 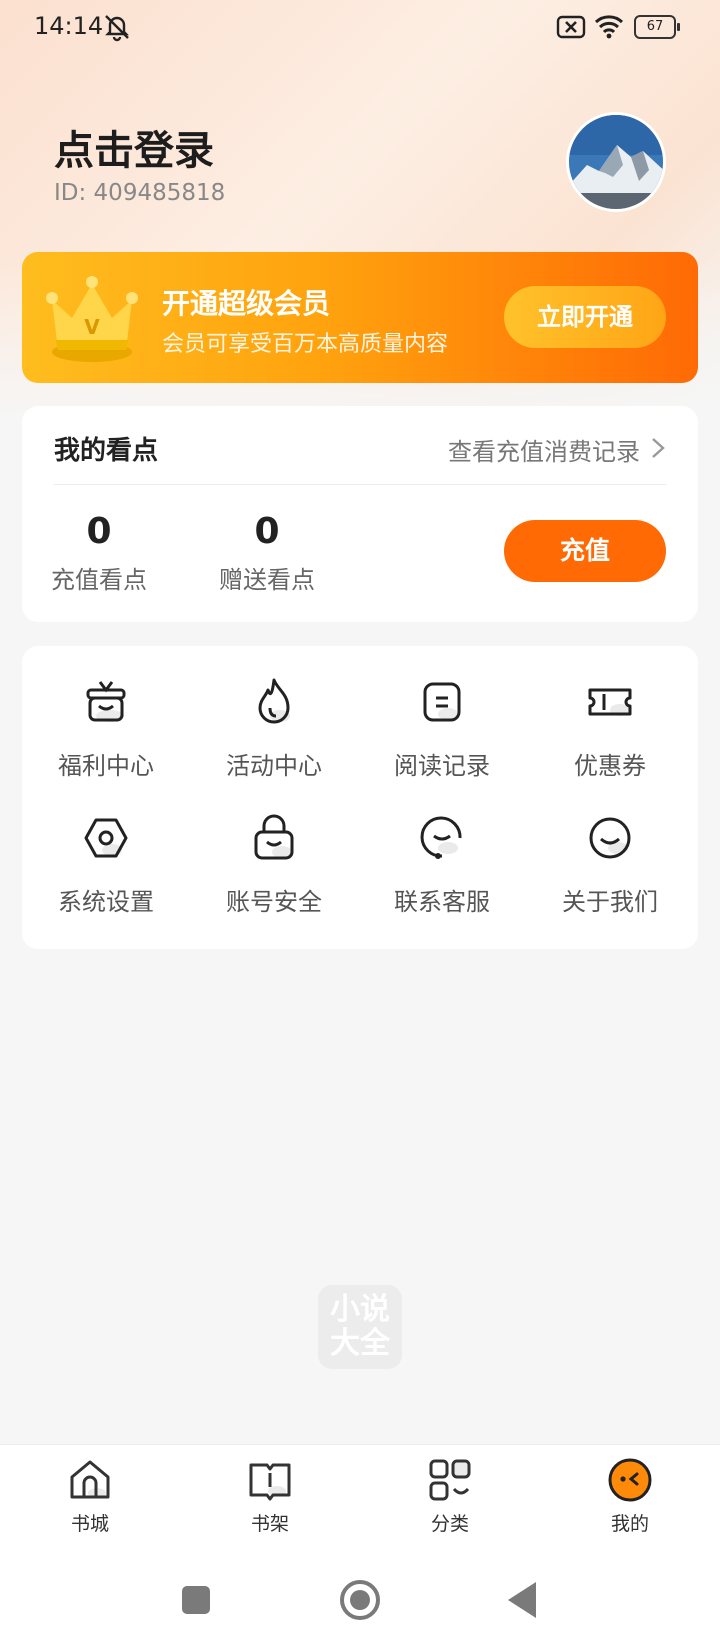 What do you see at coordinates (106, 701) in the screenshot?
I see `gift-box-icon` at bounding box center [106, 701].